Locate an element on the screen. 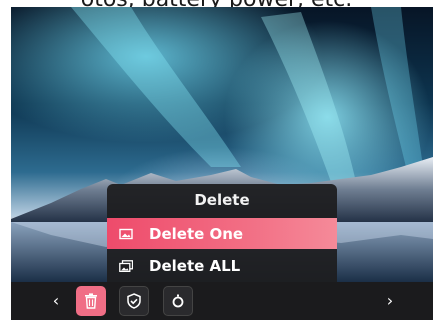 The width and height of the screenshot is (433, 320). multiple-images-icon is located at coordinates (126, 265).